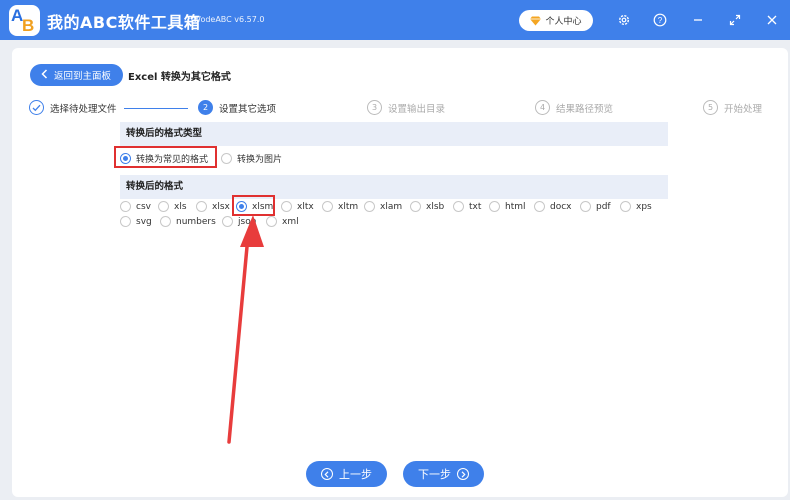 This screenshot has height=500, width=790. I want to click on app-title: 我的ABC软件工具箱, so click(124, 22).